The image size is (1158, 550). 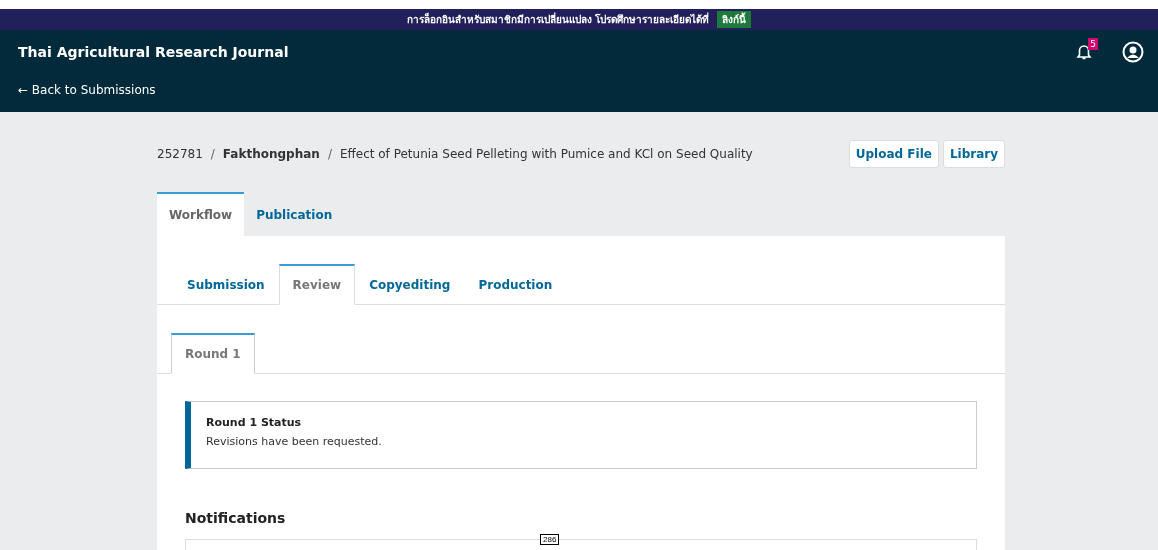 What do you see at coordinates (734, 19) in the screenshot?
I see `announcement-link: ลิงก์นี้` at bounding box center [734, 19].